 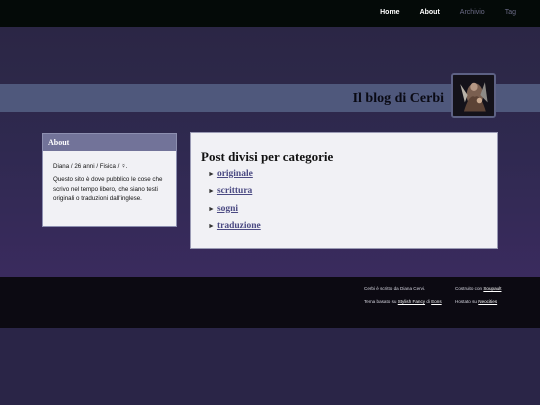 What do you see at coordinates (270, 13) in the screenshot?
I see `top-navbar: Home About Archivio Tag` at bounding box center [270, 13].